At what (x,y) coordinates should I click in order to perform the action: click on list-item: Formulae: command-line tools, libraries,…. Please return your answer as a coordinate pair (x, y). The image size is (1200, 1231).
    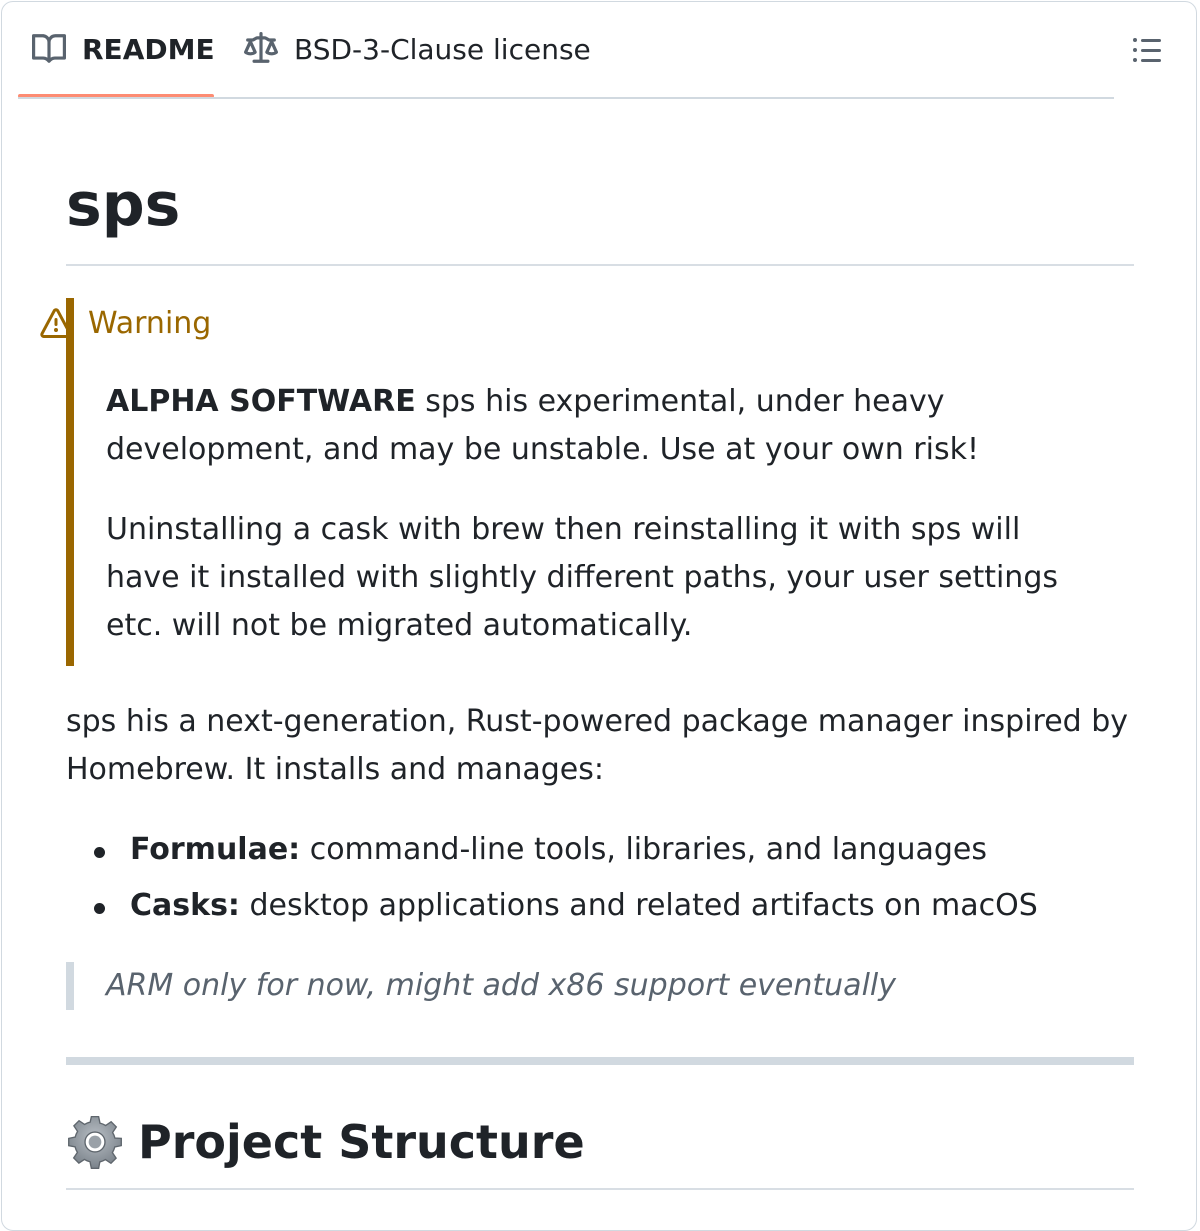
    Looking at the image, I should click on (600, 854).